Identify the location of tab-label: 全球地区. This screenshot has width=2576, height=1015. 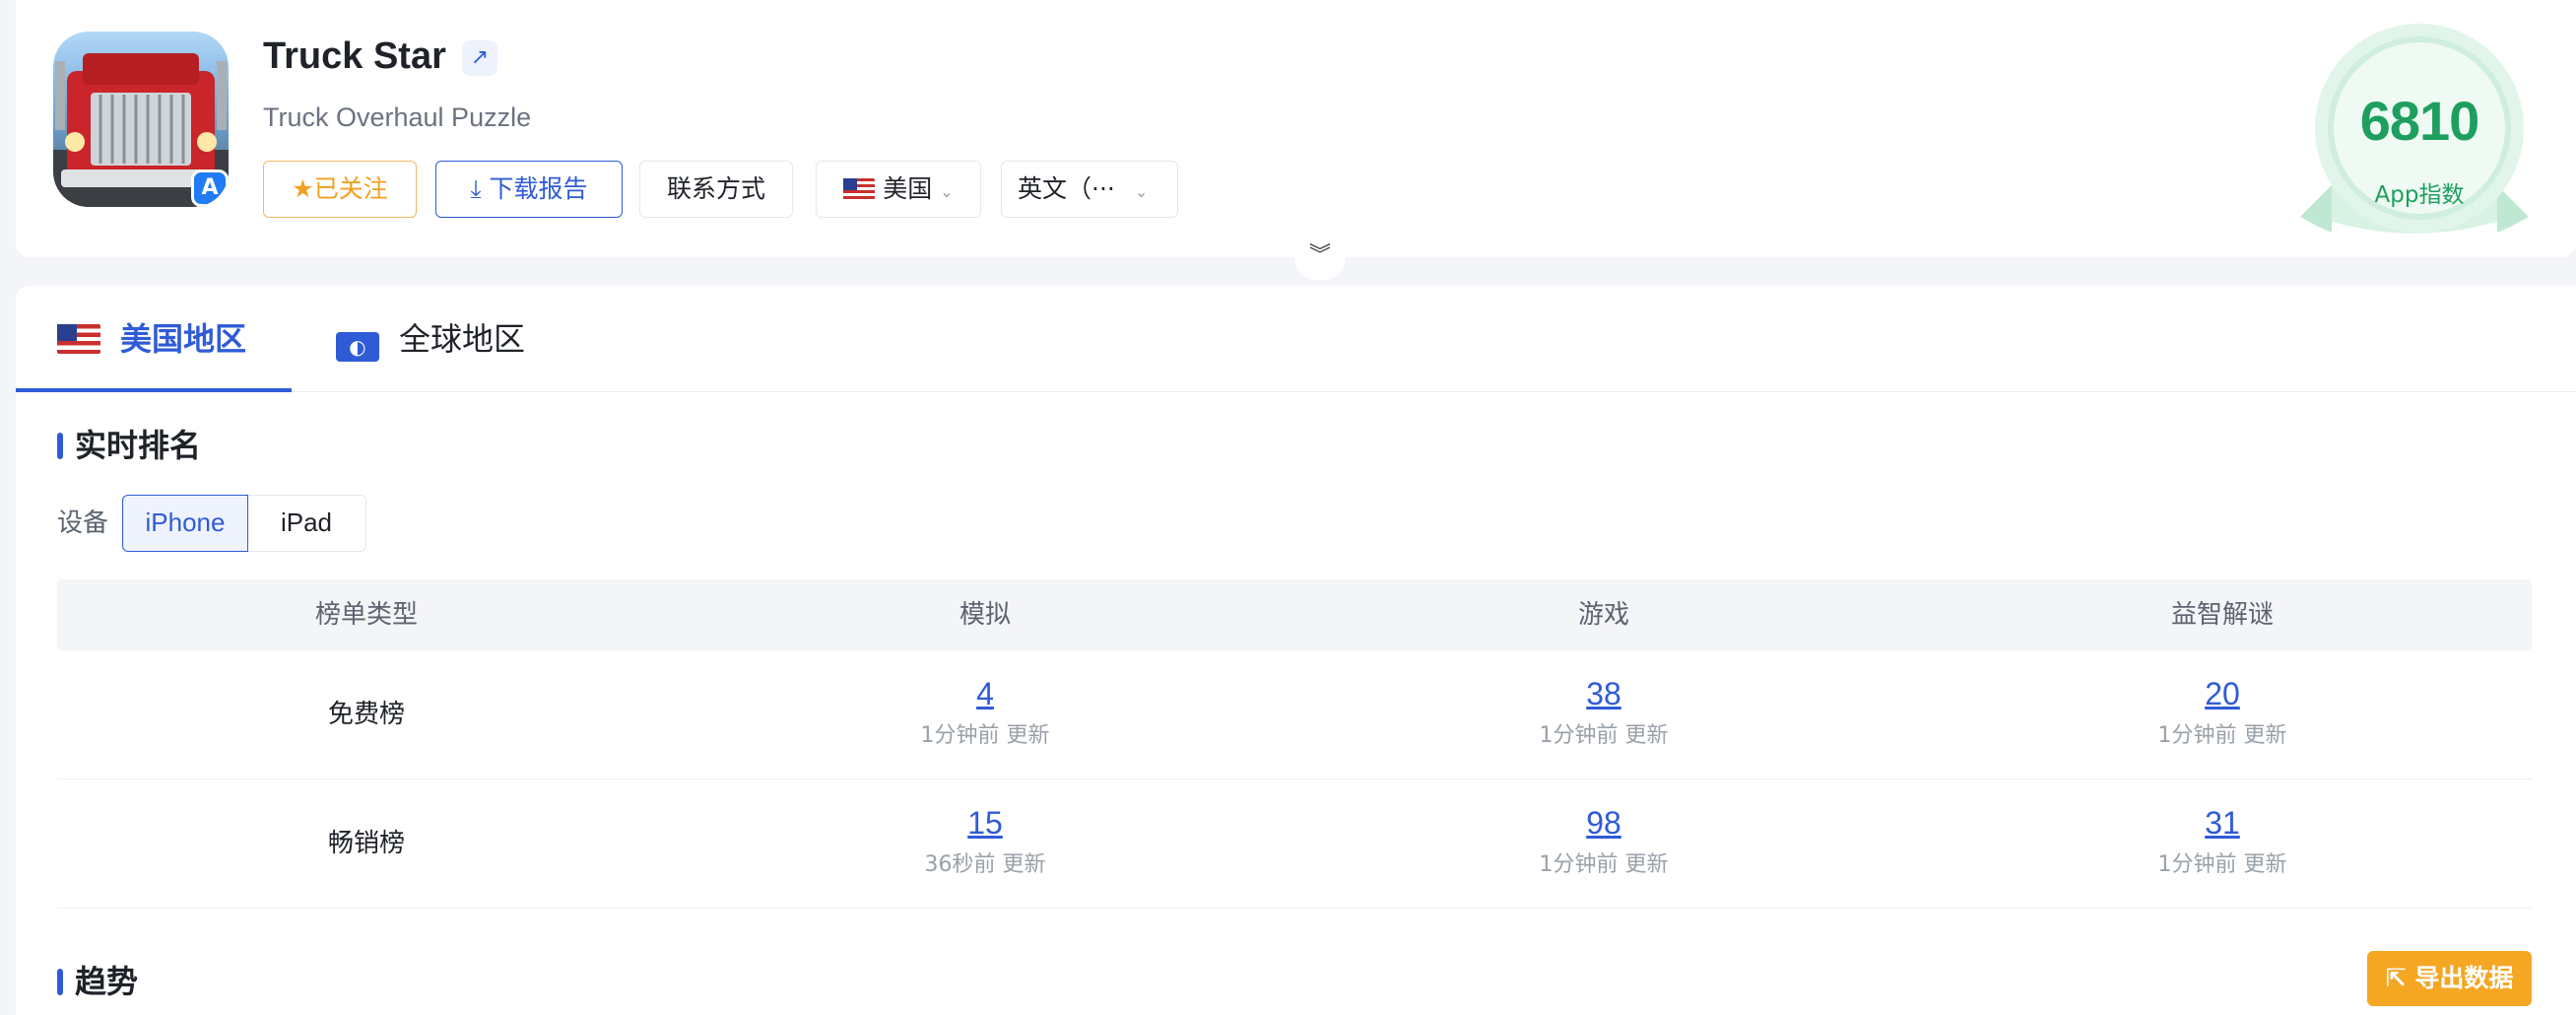
(463, 339).